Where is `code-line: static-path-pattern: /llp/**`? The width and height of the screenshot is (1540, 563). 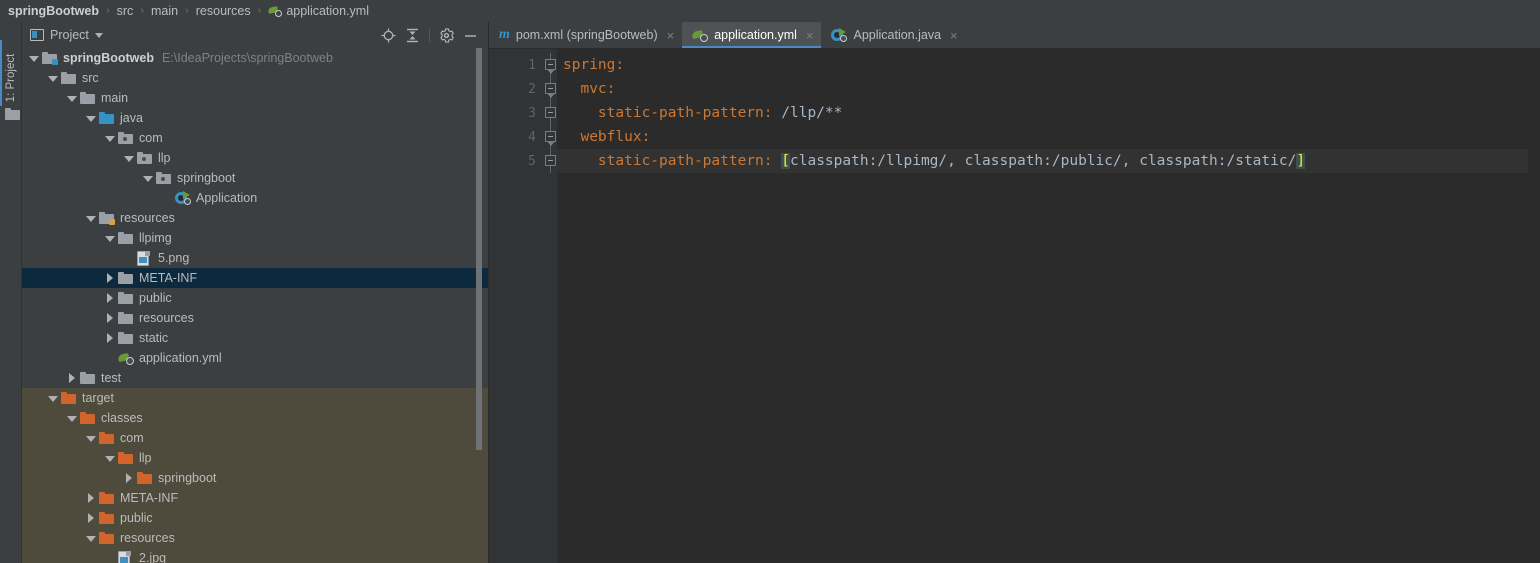 code-line: static-path-pattern: /llp/** is located at coordinates (1042, 113).